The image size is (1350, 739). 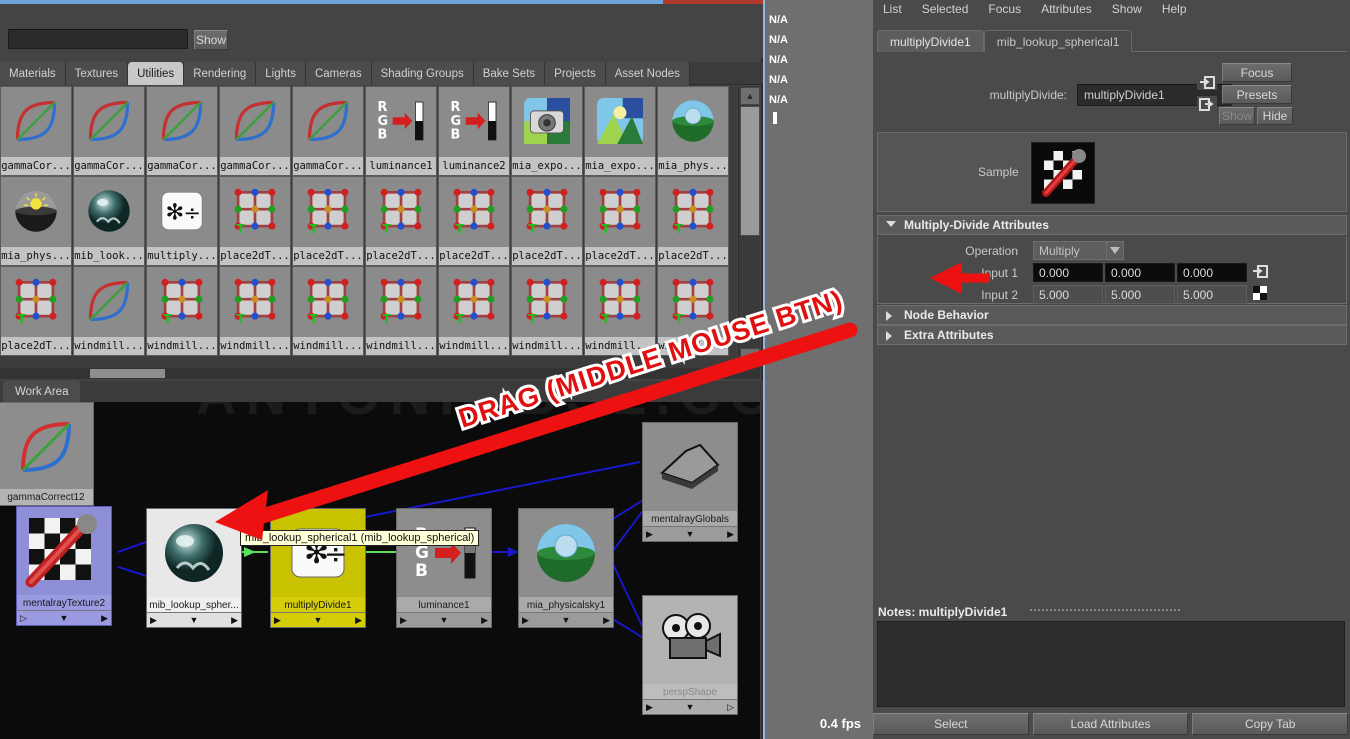 I want to click on presets-button: Presets, so click(x=1257, y=94).